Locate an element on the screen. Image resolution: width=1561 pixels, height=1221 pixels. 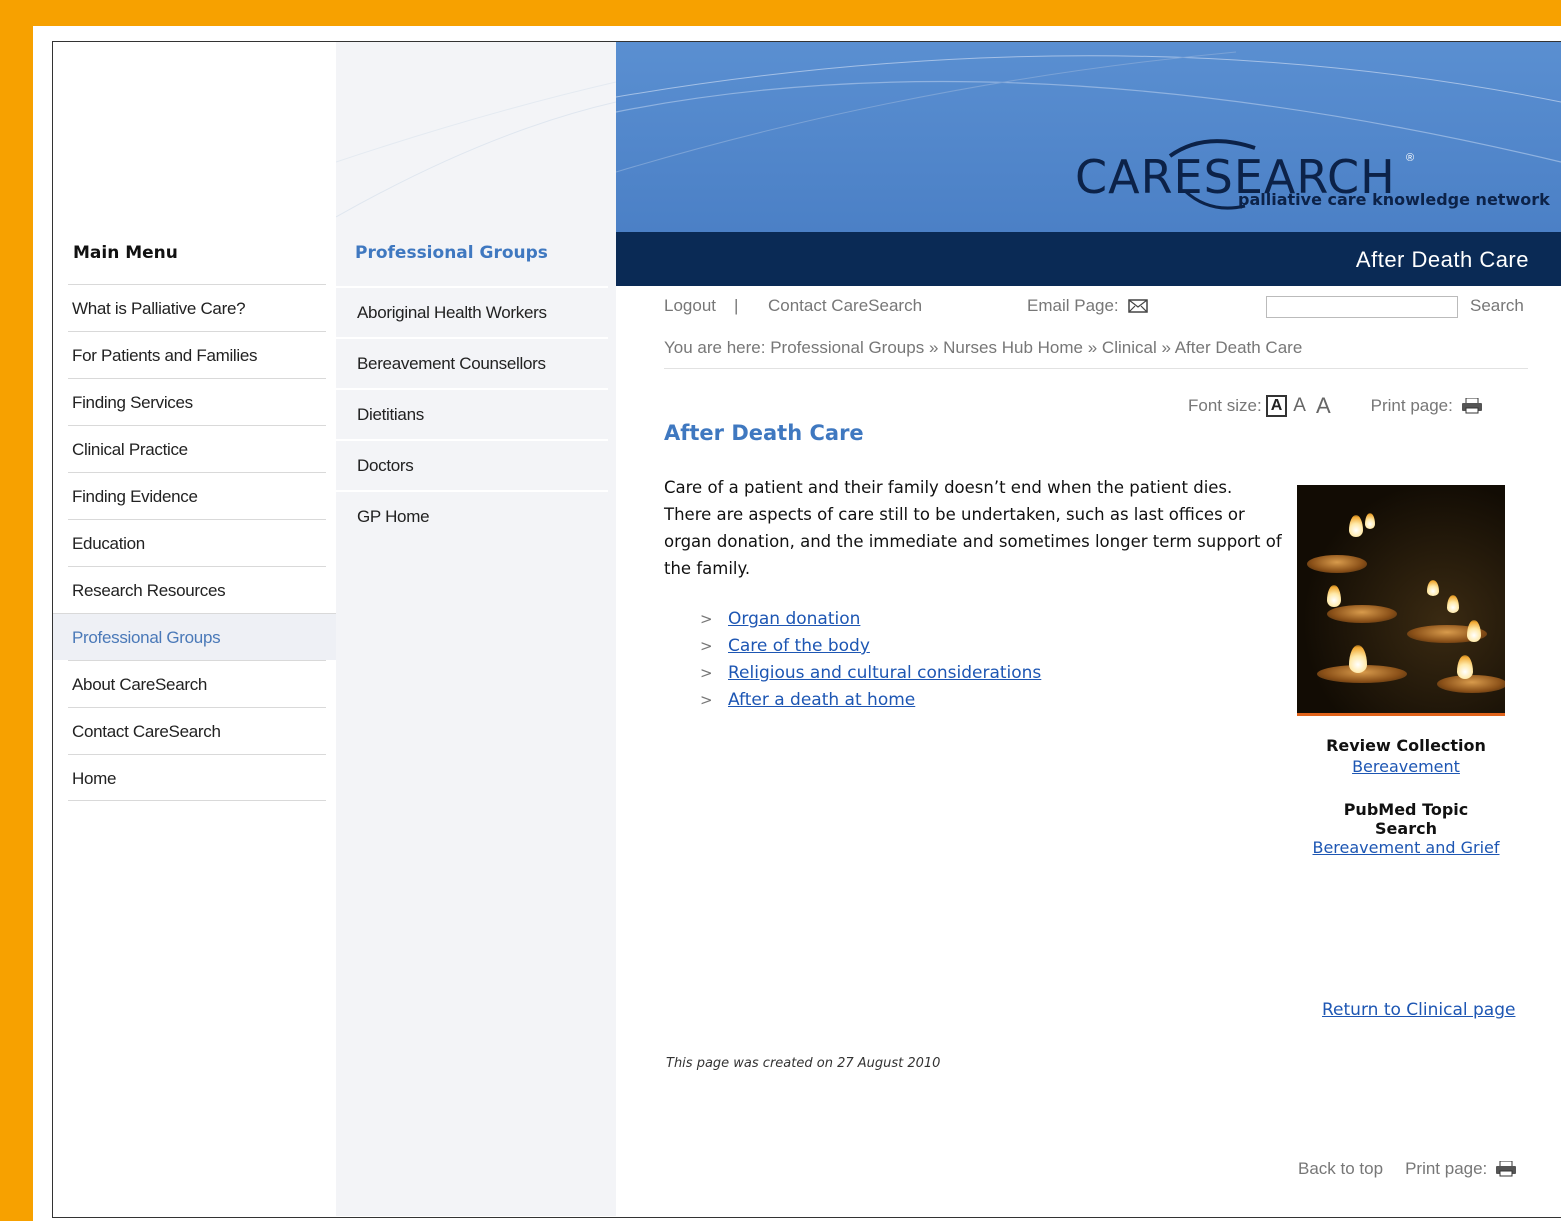
print-page-label: Print page: is located at coordinates (1412, 406).